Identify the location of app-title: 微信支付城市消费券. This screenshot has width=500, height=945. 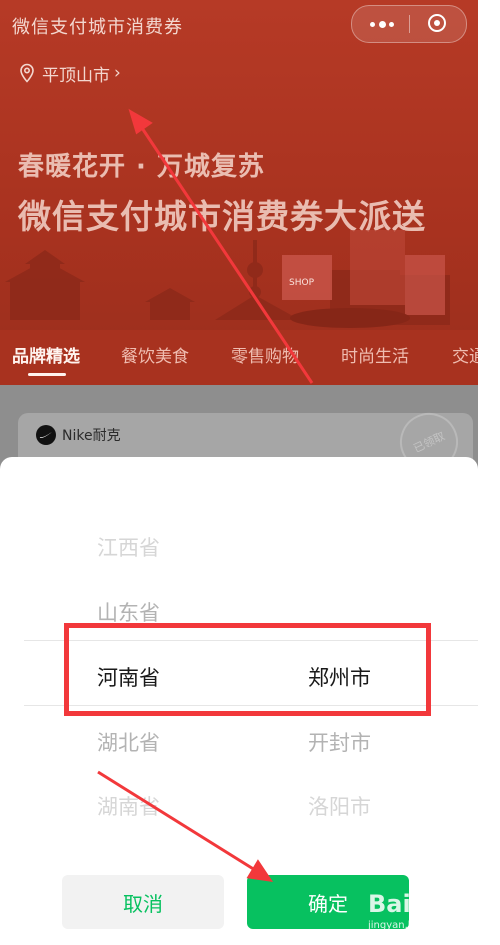
(97, 27).